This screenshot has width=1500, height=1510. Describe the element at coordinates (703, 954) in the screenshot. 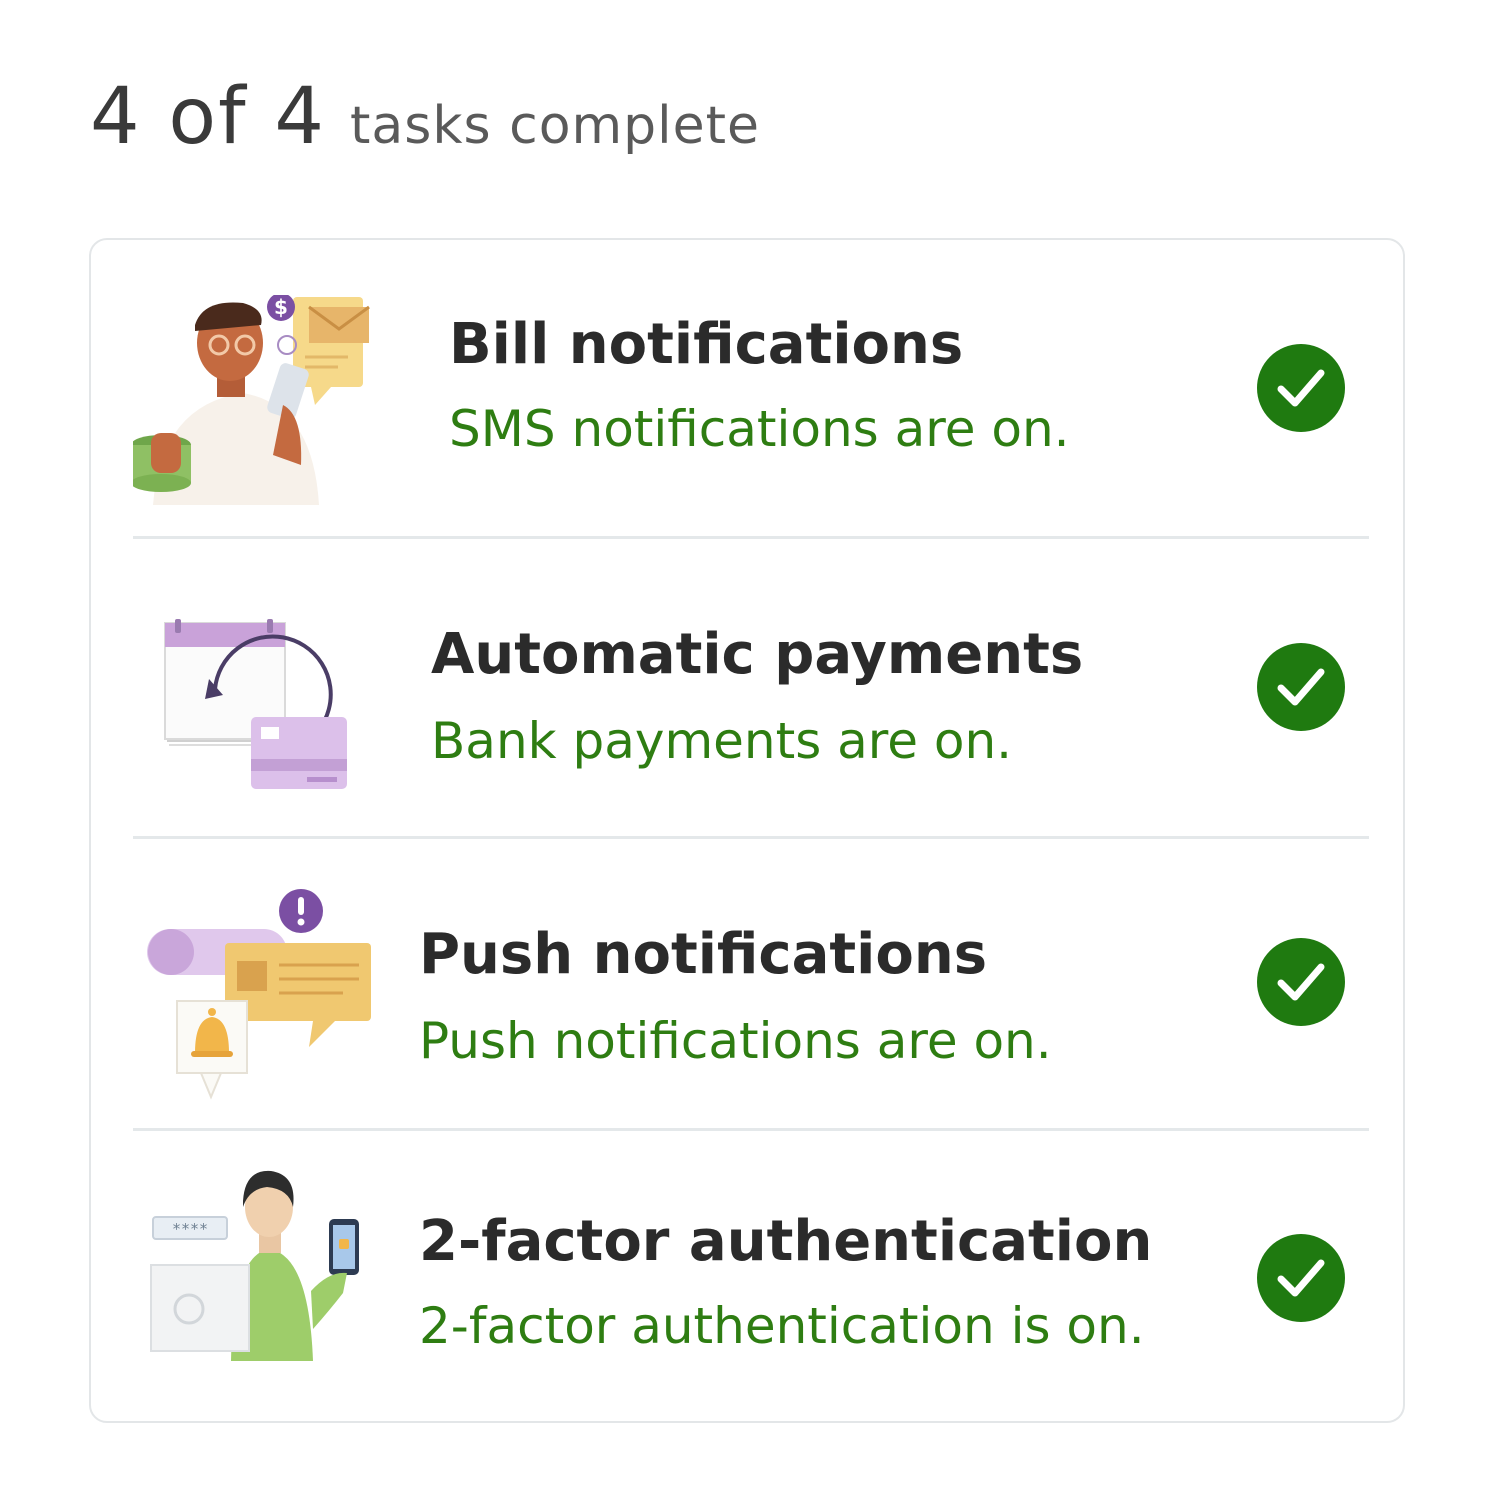

I see `task-title: Push notifications` at that location.